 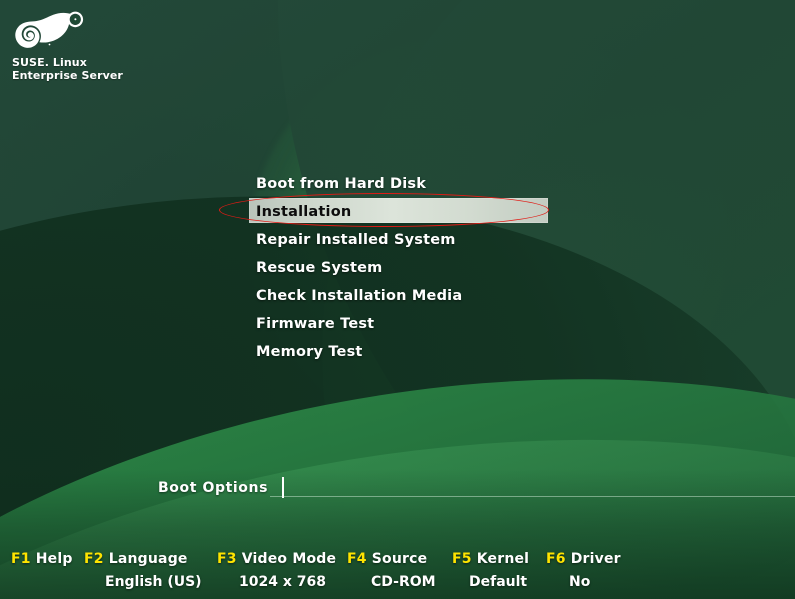 I want to click on boot-menu-item-firmware-test: Firmware Test, so click(x=399, y=323).